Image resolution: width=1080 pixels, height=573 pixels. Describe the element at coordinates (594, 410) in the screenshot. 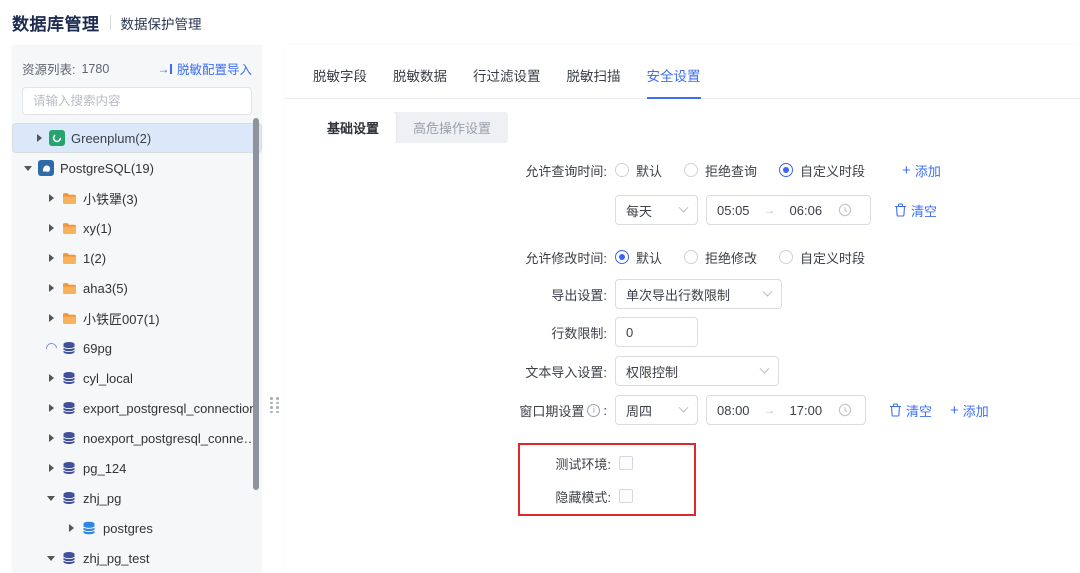

I see `info-icon: i` at that location.